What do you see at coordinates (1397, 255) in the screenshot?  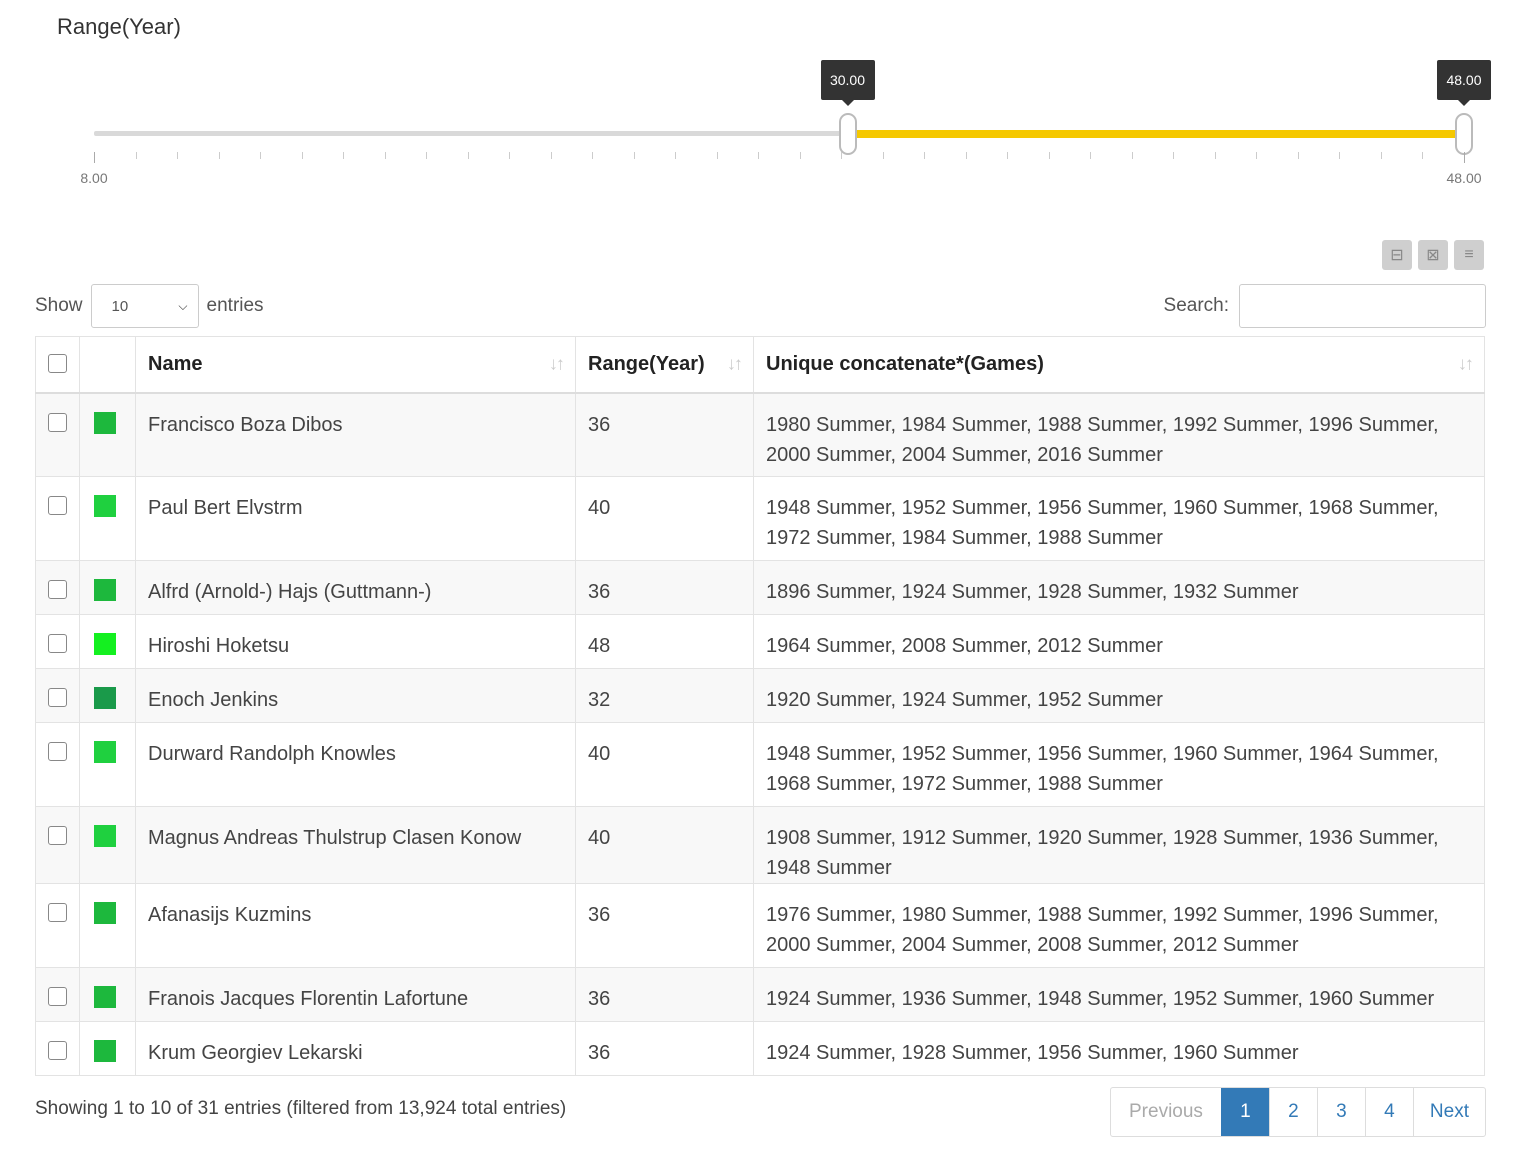 I see `collapse-icon: ⊟` at bounding box center [1397, 255].